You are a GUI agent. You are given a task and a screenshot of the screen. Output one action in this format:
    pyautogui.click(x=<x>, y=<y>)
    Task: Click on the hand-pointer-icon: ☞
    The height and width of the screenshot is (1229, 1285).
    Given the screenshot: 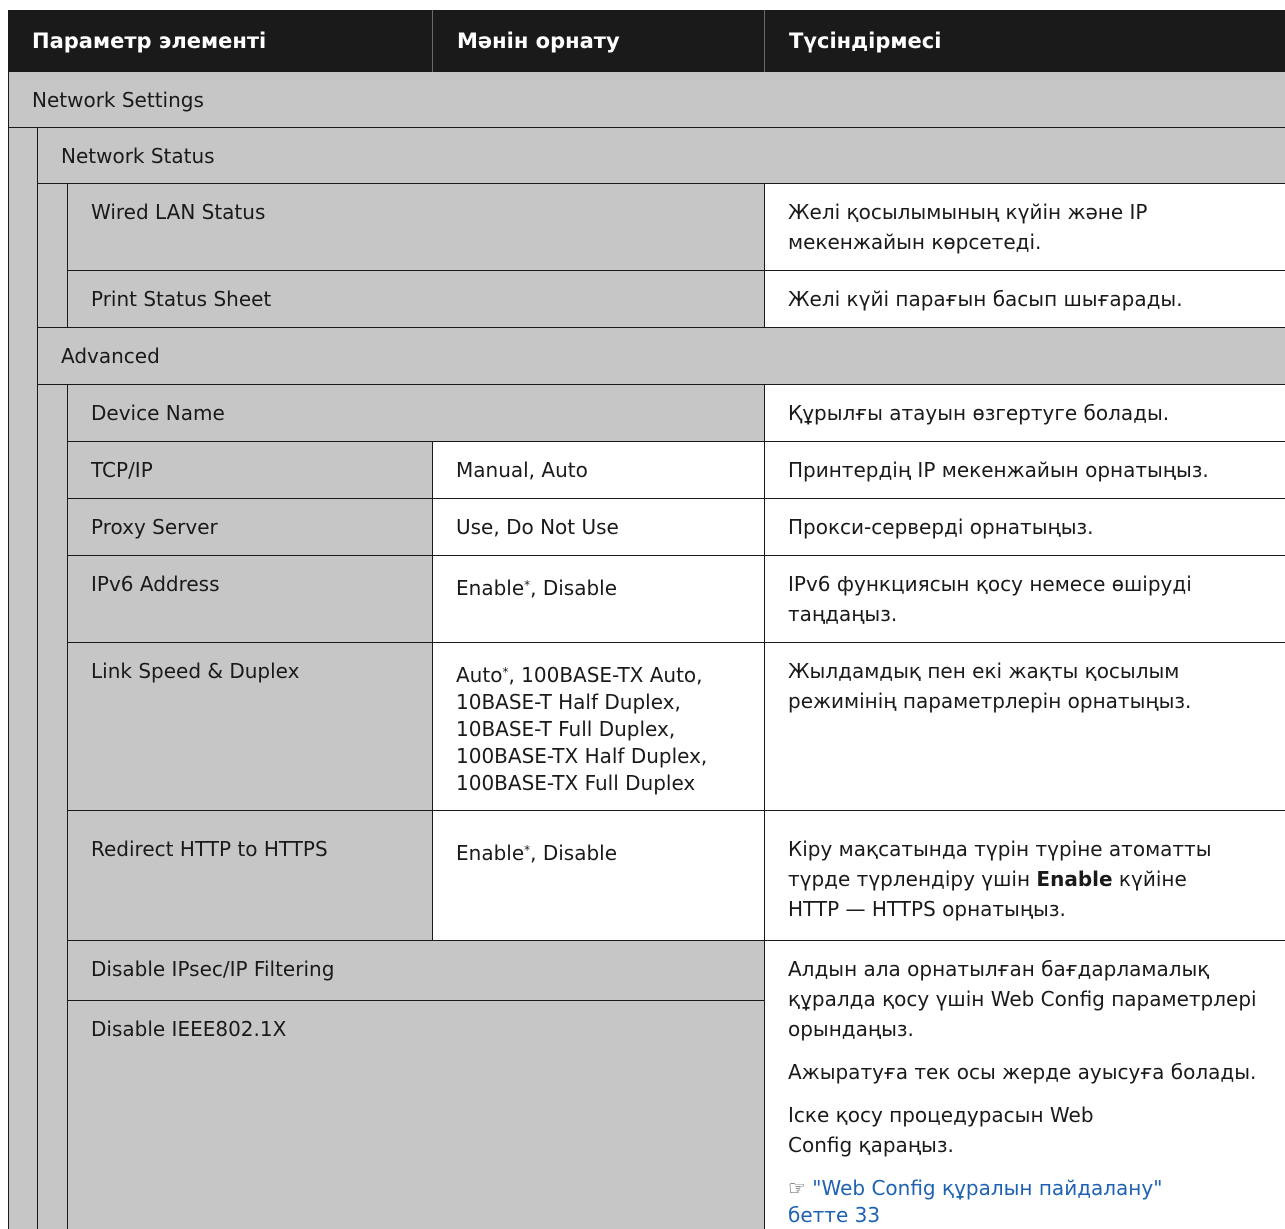 What is the action you would take?
    pyautogui.click(x=797, y=1188)
    